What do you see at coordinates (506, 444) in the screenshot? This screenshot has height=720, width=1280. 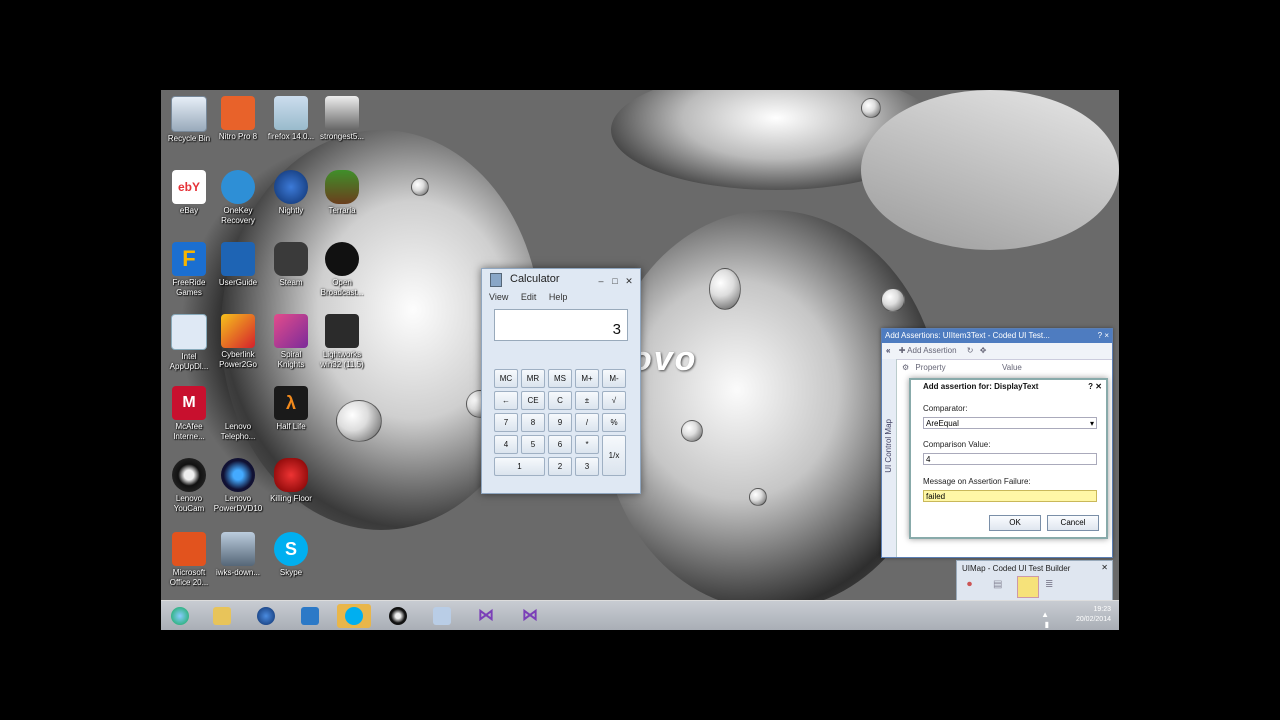 I see `key-4-button: 4` at bounding box center [506, 444].